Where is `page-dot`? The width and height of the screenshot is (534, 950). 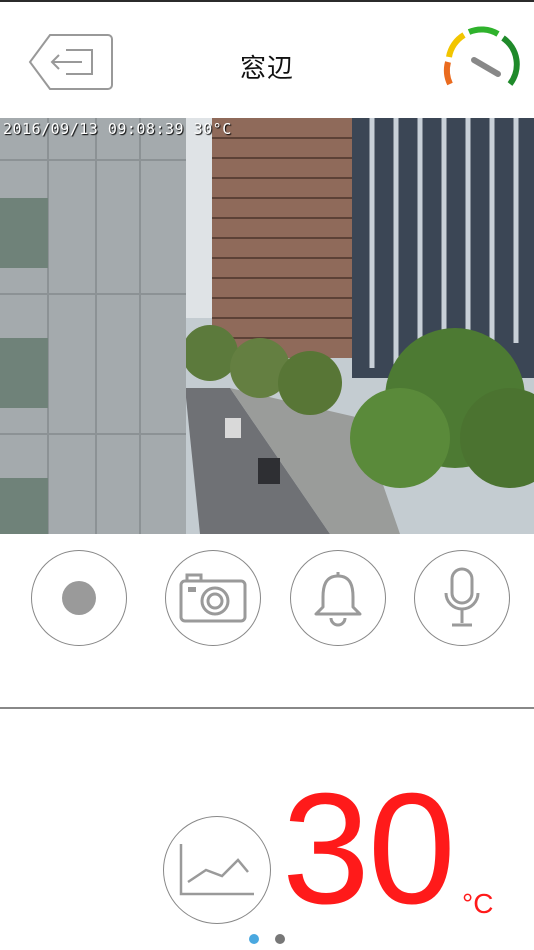 page-dot is located at coordinates (280, 939).